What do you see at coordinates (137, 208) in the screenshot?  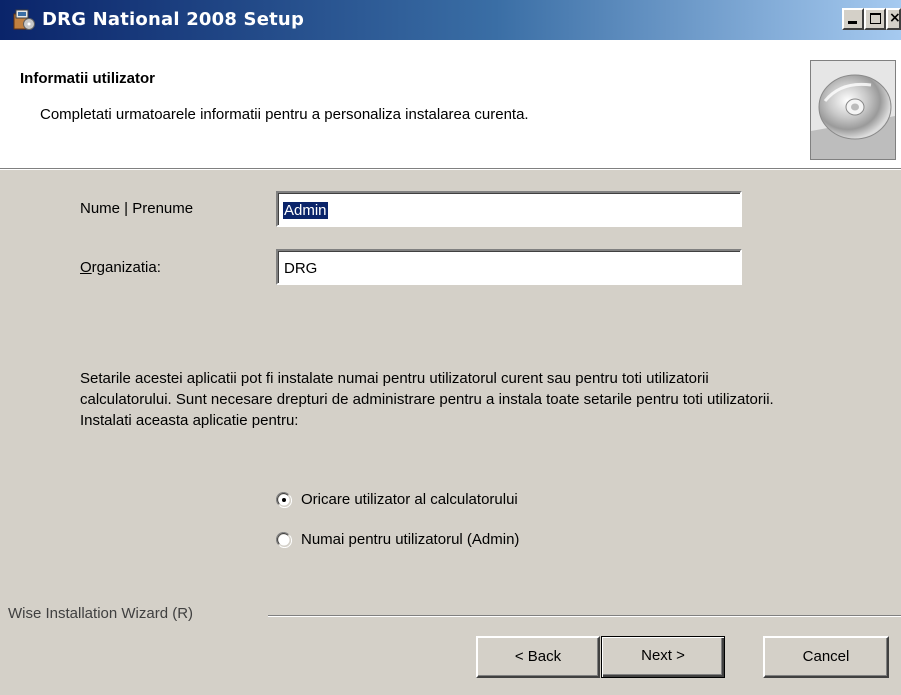 I see `name-label: Nume | Prenume` at bounding box center [137, 208].